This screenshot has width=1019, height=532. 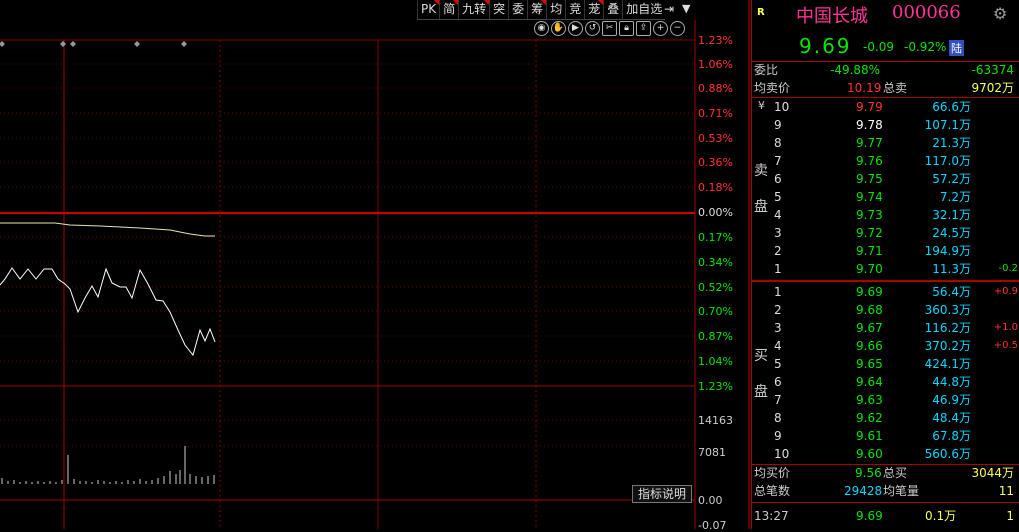 I want to click on volume-axis-zero: 0.00, so click(x=710, y=500).